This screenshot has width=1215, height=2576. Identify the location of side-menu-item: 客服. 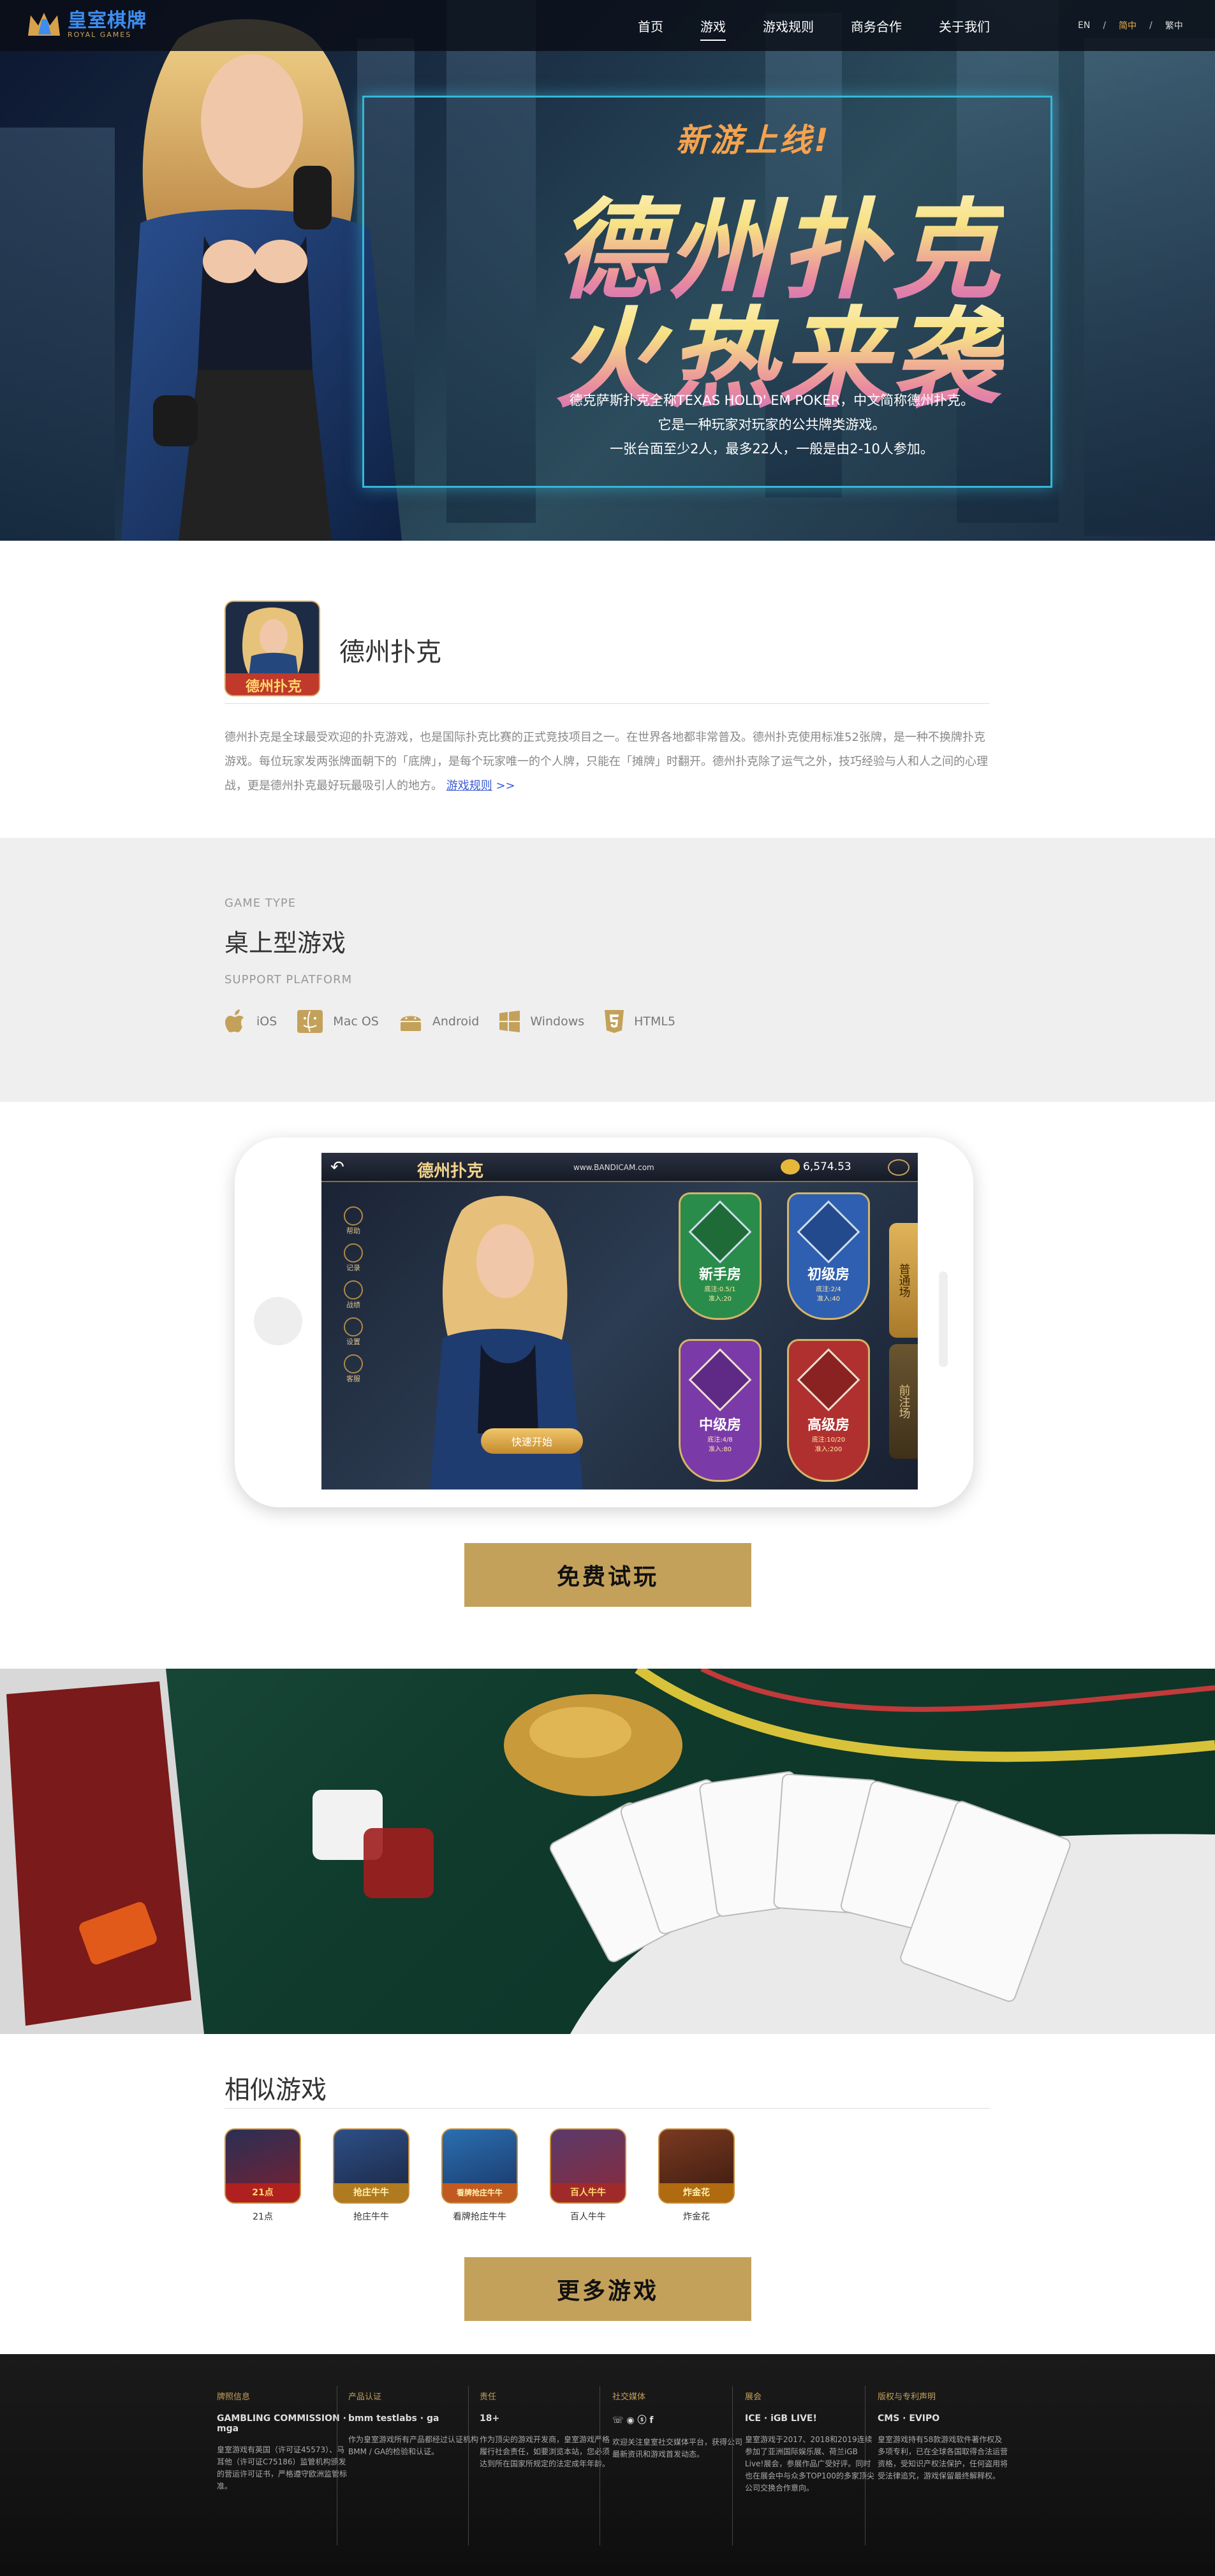
(353, 1372).